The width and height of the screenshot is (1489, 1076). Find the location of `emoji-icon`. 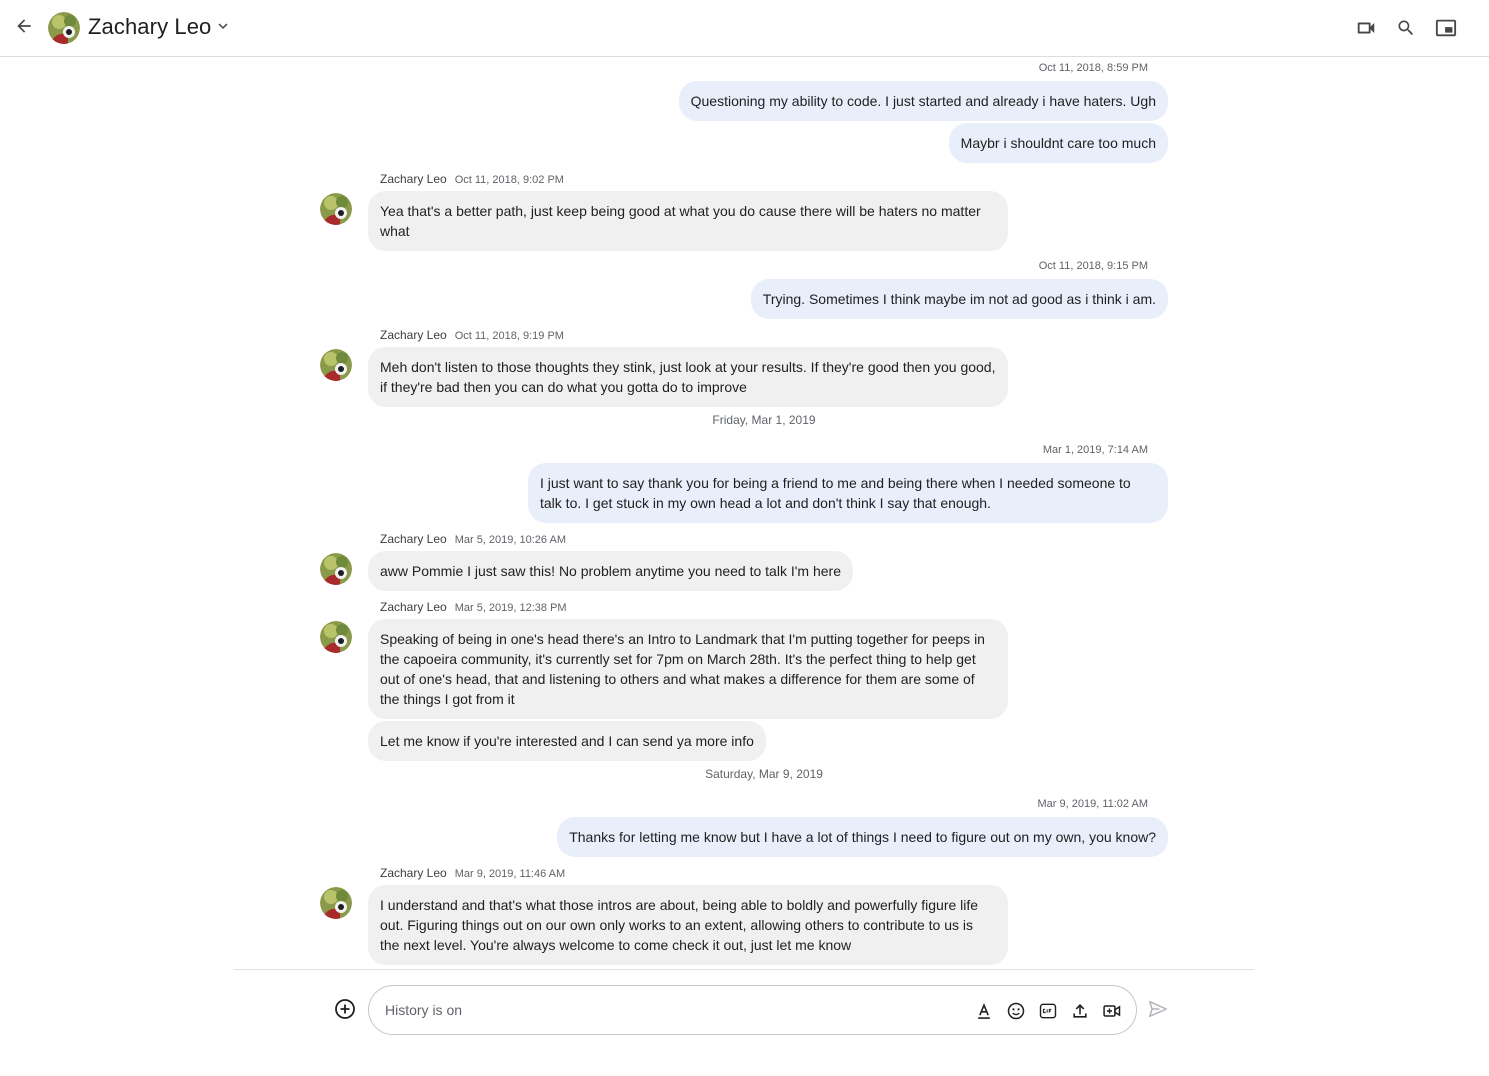

emoji-icon is located at coordinates (1016, 1011).